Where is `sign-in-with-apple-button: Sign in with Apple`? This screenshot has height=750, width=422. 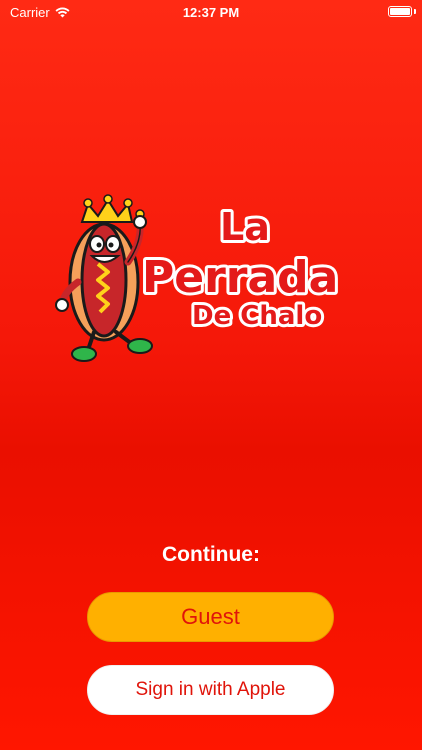 sign-in-with-apple-button: Sign in with Apple is located at coordinates (210, 690).